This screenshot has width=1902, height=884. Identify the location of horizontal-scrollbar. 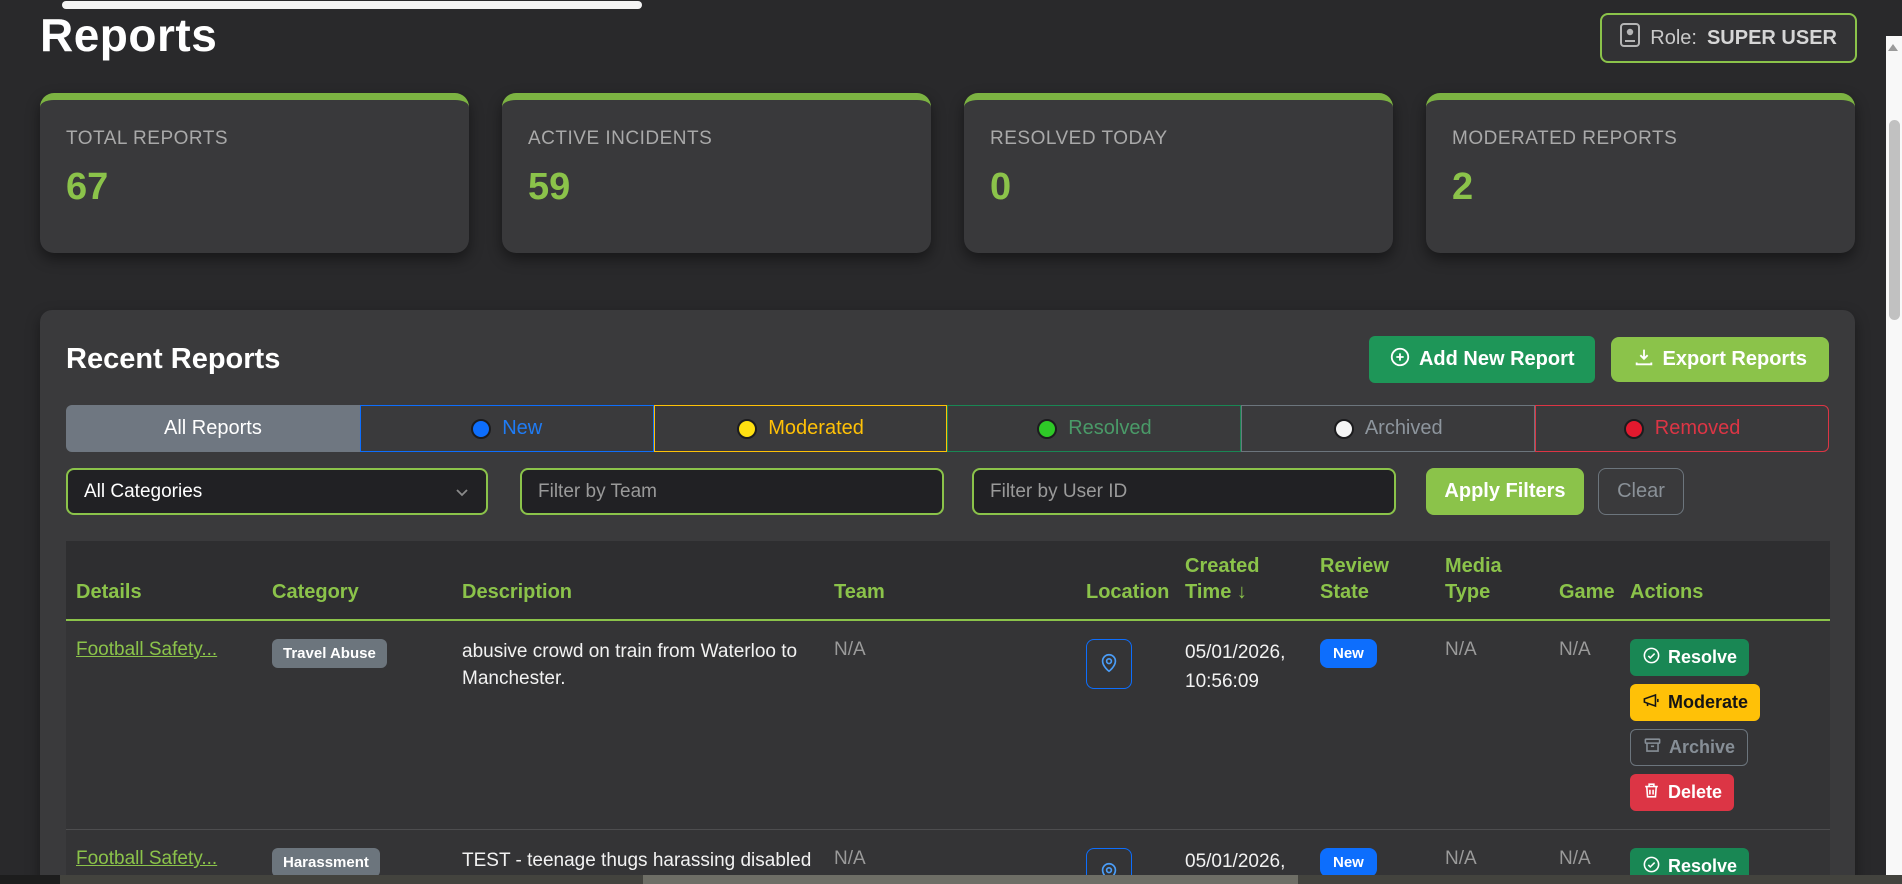
(951, 879).